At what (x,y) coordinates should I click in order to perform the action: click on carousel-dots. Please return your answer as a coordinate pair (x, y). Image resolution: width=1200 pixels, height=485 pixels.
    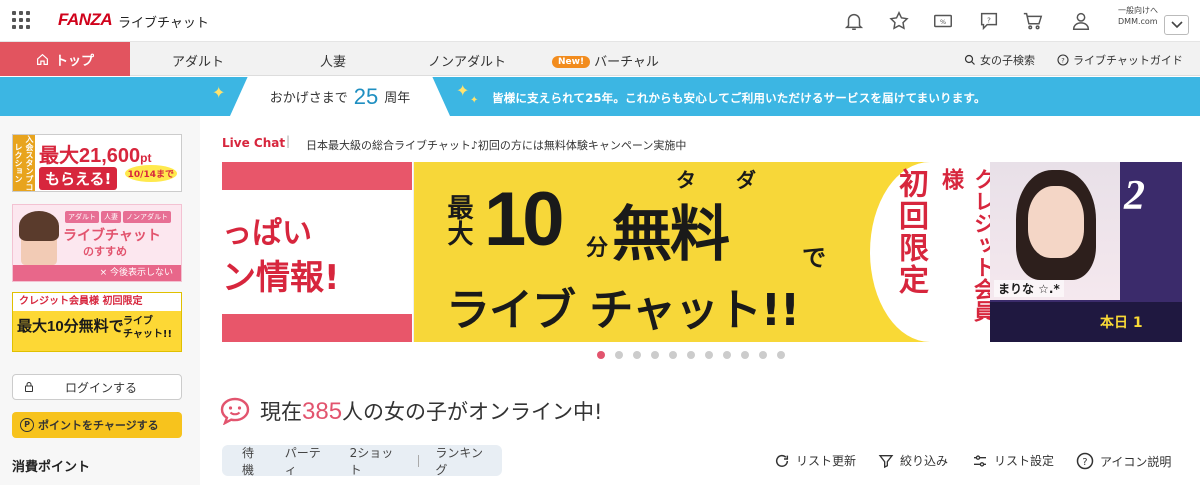
    Looking at the image, I should click on (691, 355).